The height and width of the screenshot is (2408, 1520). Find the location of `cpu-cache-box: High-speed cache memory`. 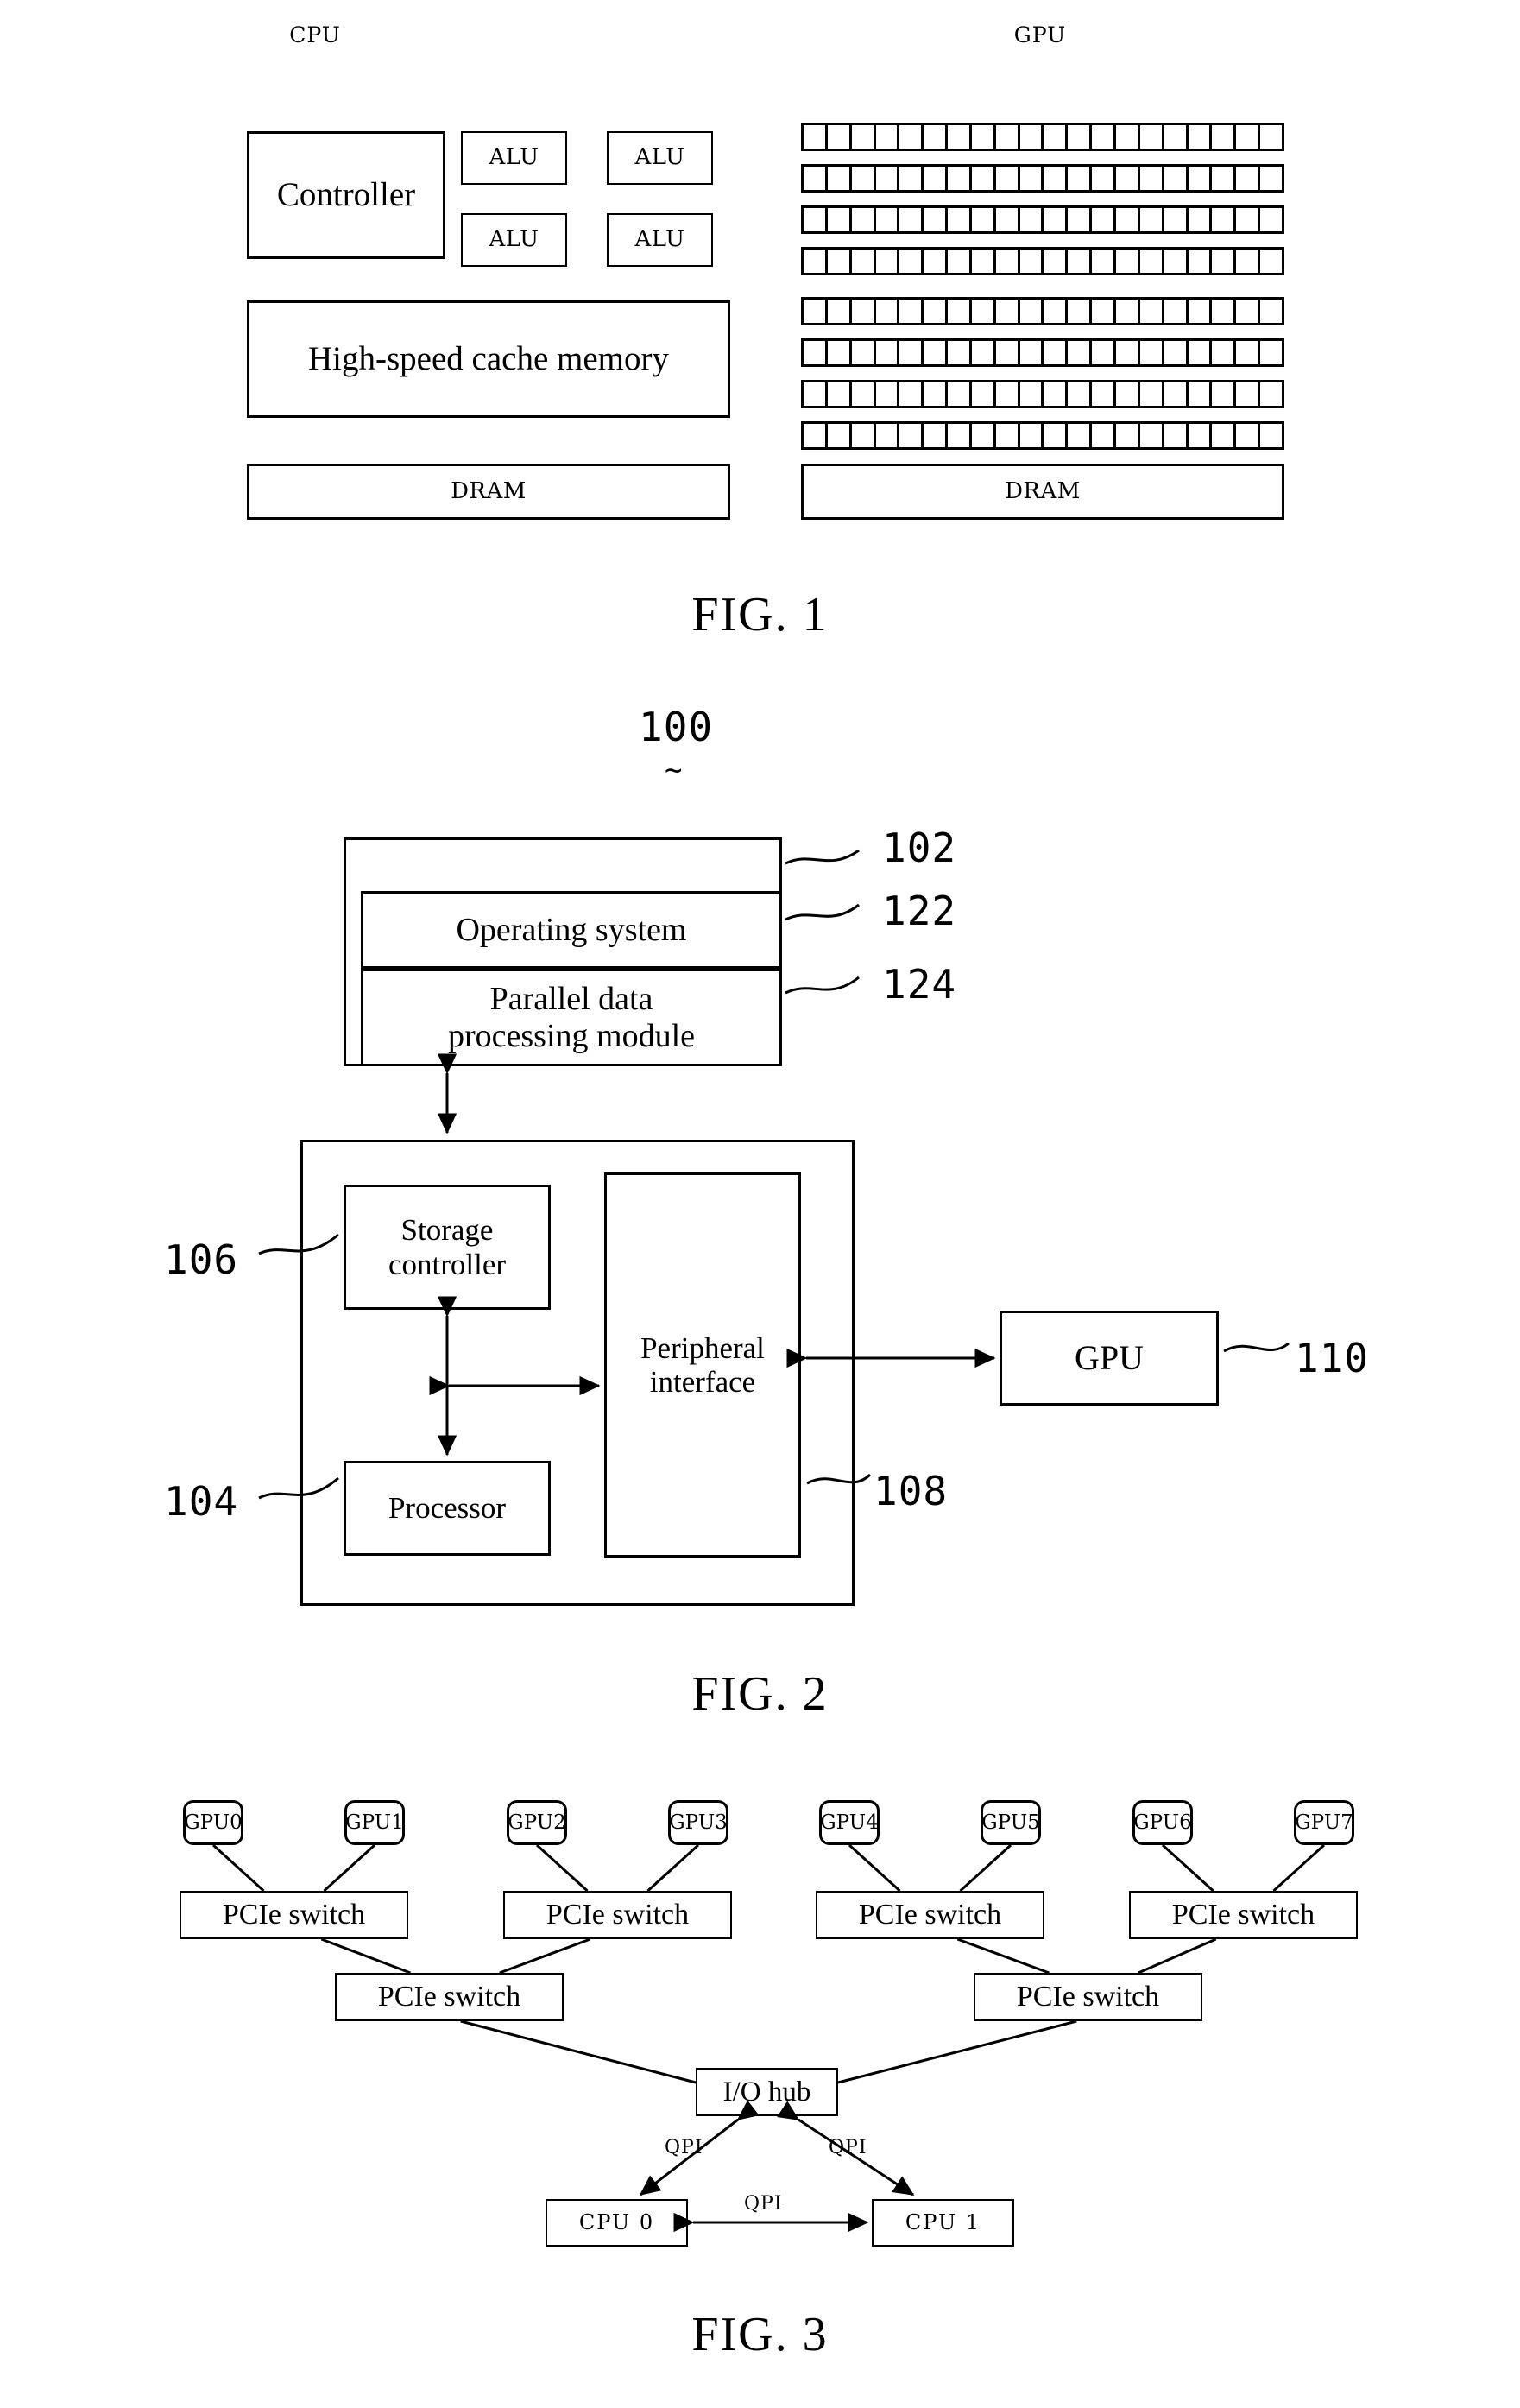

cpu-cache-box: High-speed cache memory is located at coordinates (488, 359).